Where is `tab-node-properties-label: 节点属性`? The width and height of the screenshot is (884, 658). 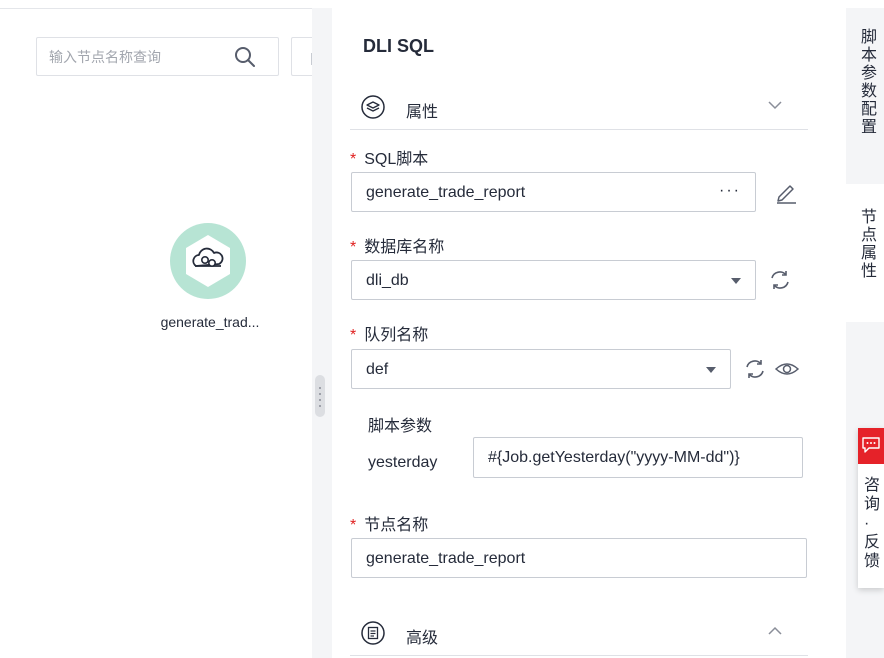 tab-node-properties-label: 节点属性 is located at coordinates (866, 244).